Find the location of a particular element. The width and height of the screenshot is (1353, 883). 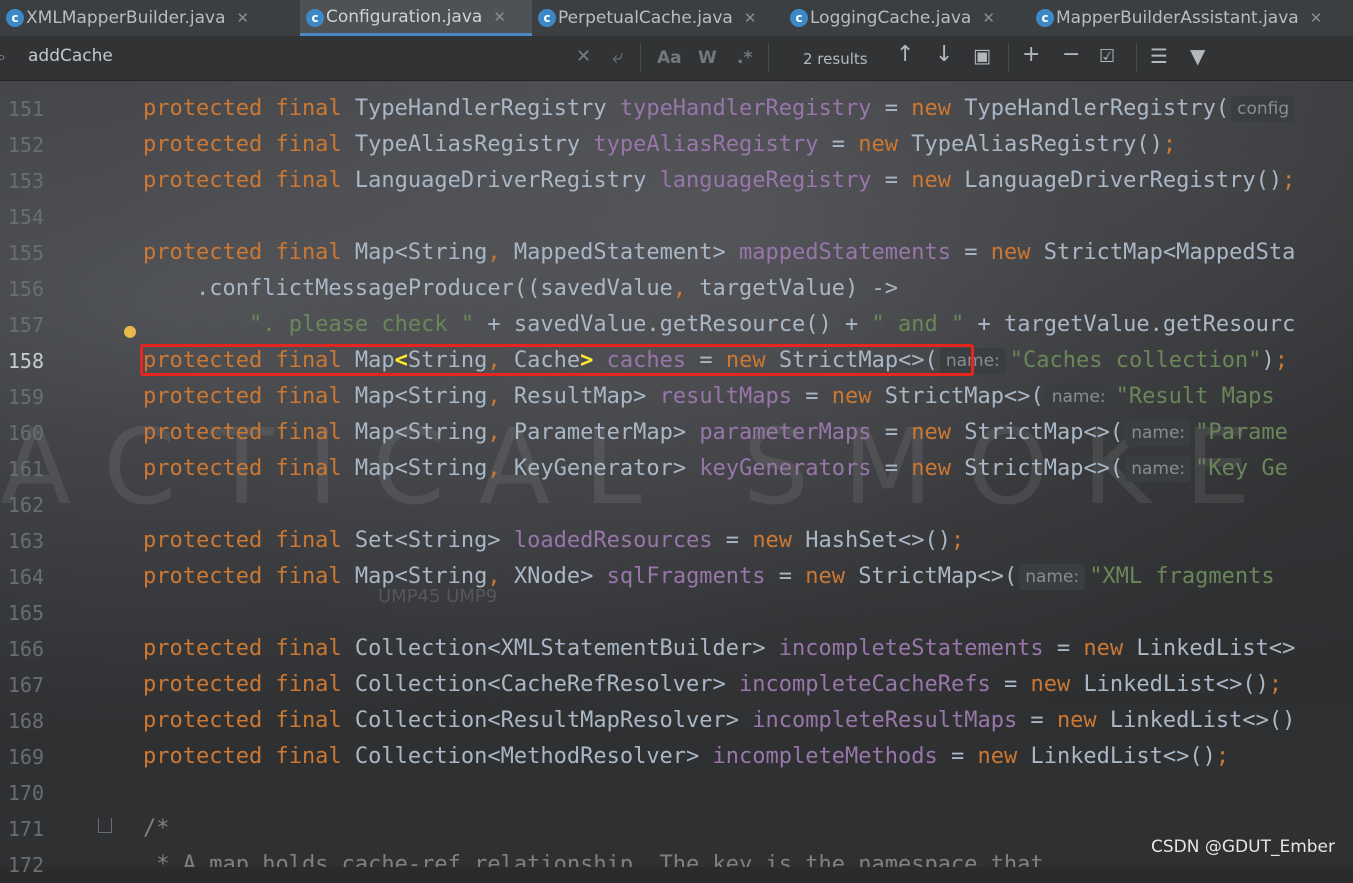

code-token: "Result Maps is located at coordinates (1195, 396).